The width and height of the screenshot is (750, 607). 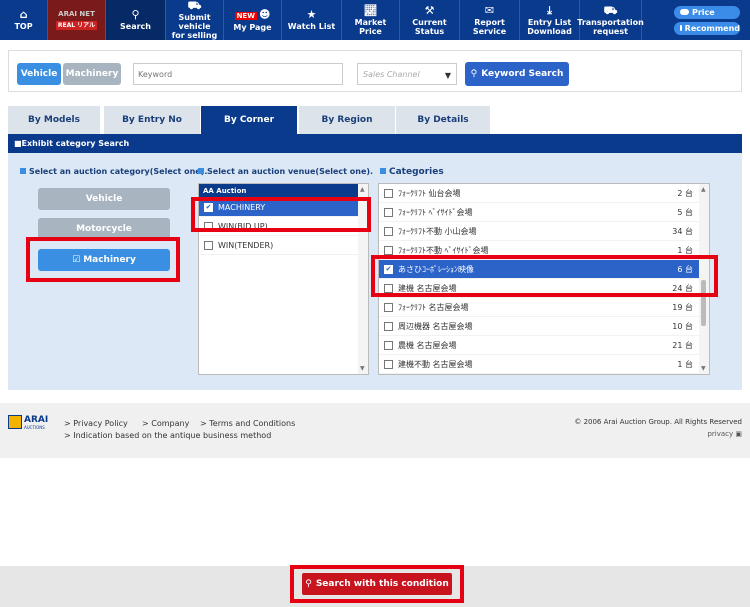 What do you see at coordinates (96, 423) in the screenshot?
I see `privacy-policy-link: > Privacy Policy` at bounding box center [96, 423].